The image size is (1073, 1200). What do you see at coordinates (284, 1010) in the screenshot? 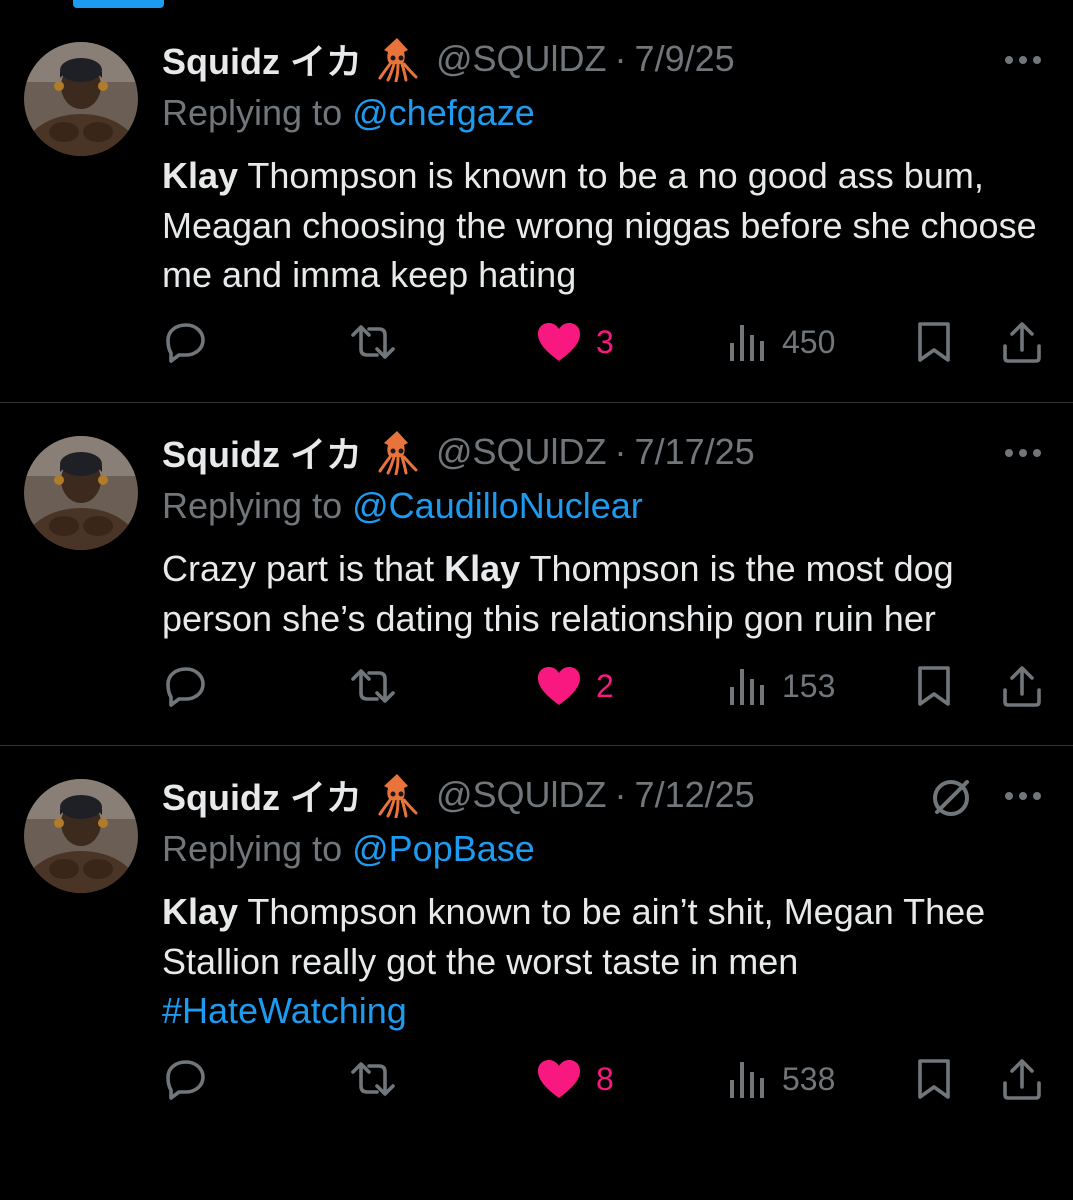
I see `hashtag-link: #HateWatching` at bounding box center [284, 1010].